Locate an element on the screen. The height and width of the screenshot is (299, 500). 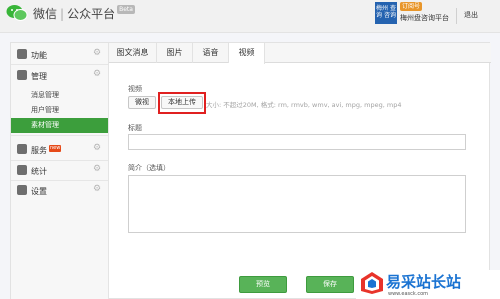
sidebar-section-management: 管理 ⚙ is located at coordinates (60, 75).